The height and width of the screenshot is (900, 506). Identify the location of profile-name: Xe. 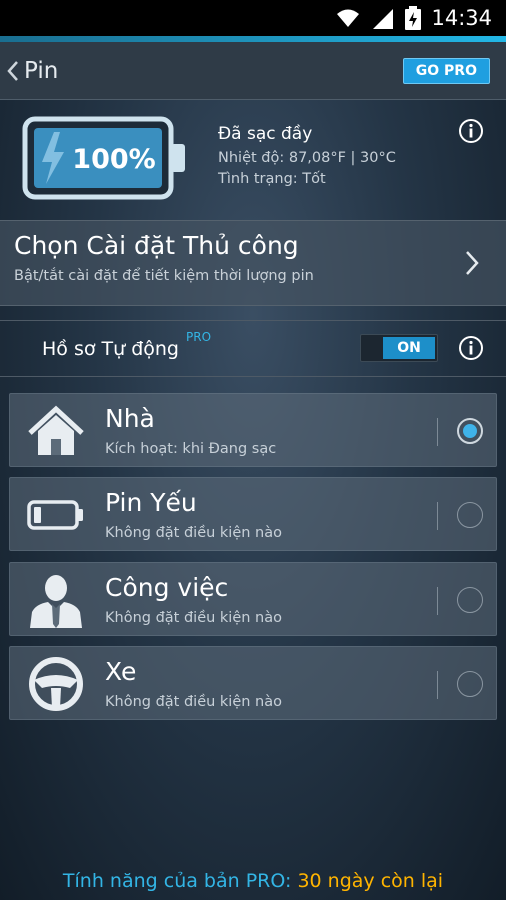
(121, 671).